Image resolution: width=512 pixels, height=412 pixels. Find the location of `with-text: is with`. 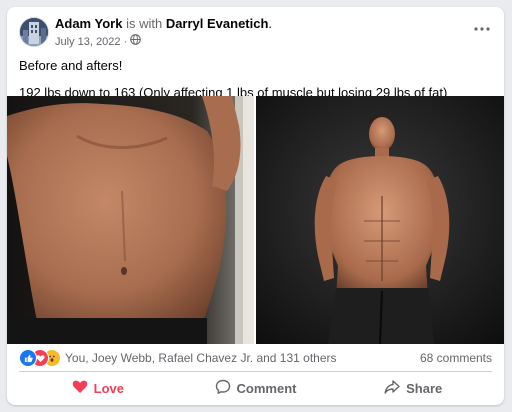

with-text: is with is located at coordinates (144, 23).